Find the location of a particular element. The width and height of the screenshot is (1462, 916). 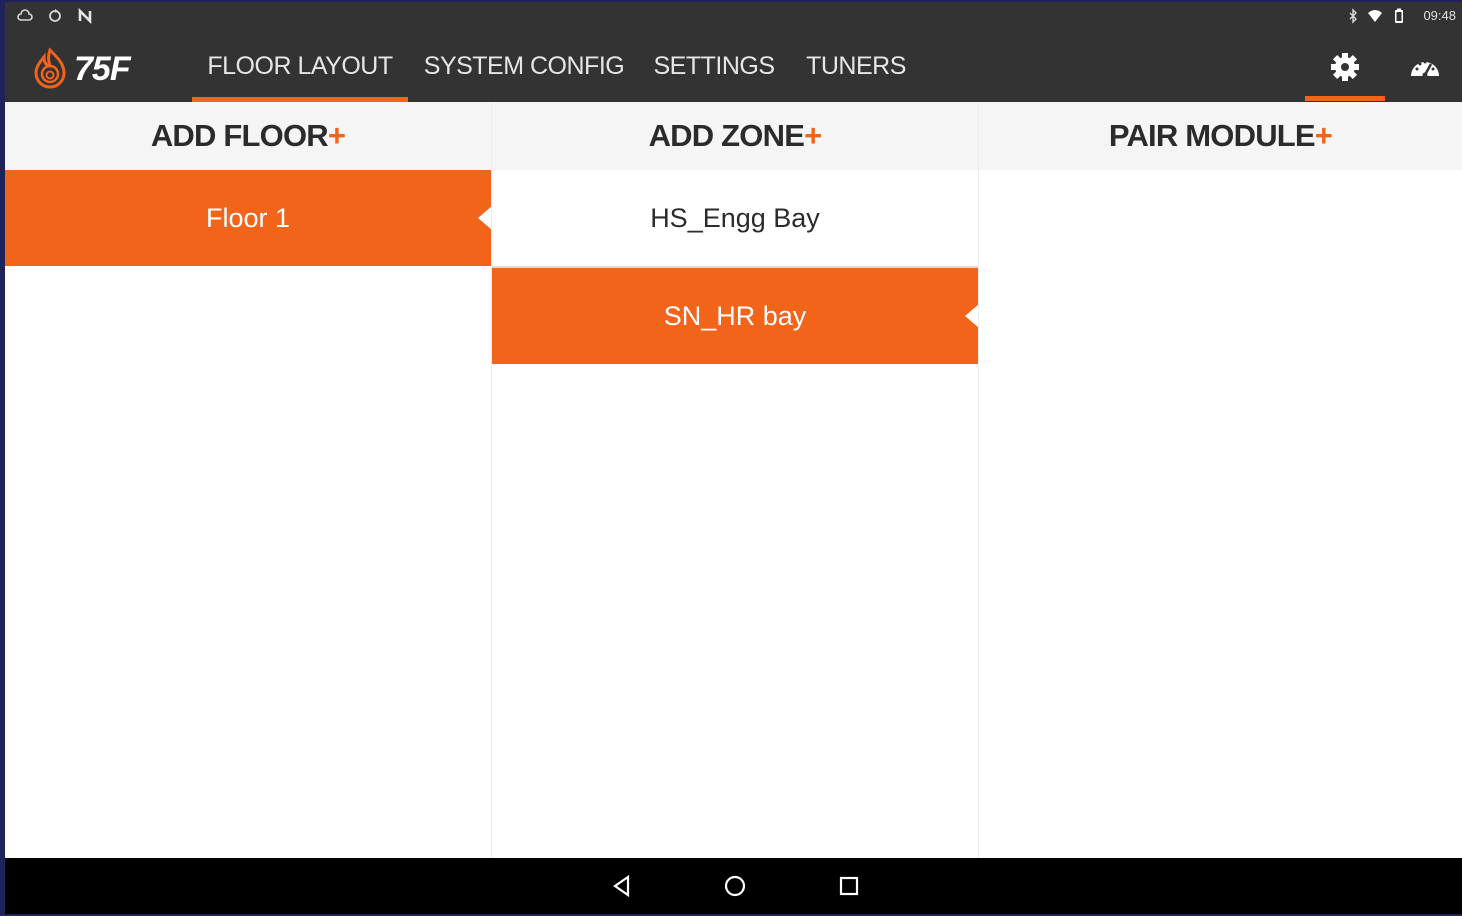

zone-list-item: HS_Engg Bay is located at coordinates (735, 219).